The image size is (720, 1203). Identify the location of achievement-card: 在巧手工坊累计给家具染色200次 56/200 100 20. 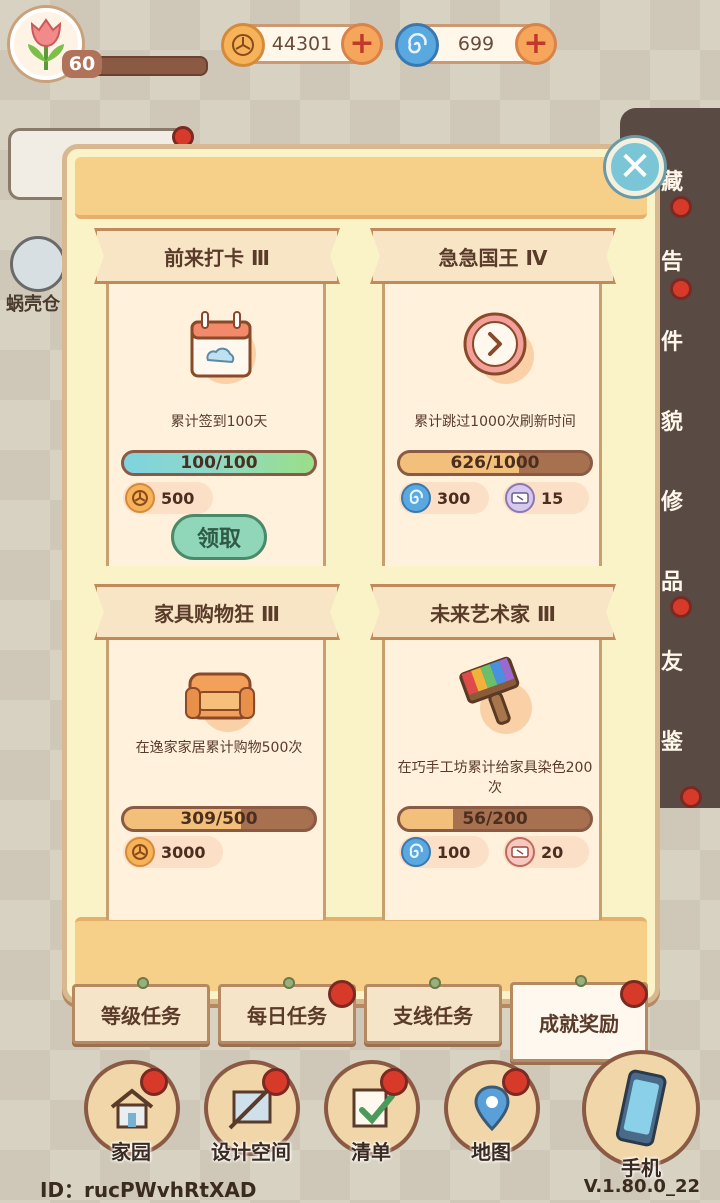
(492, 765).